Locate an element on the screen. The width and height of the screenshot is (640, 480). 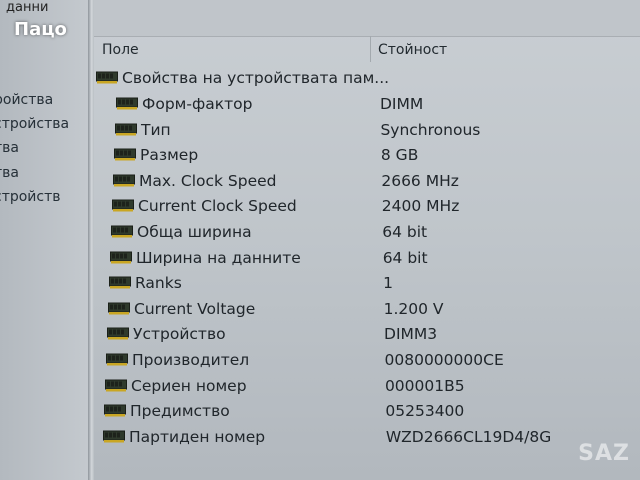
left-pane-header: данни is located at coordinates (27, 7).